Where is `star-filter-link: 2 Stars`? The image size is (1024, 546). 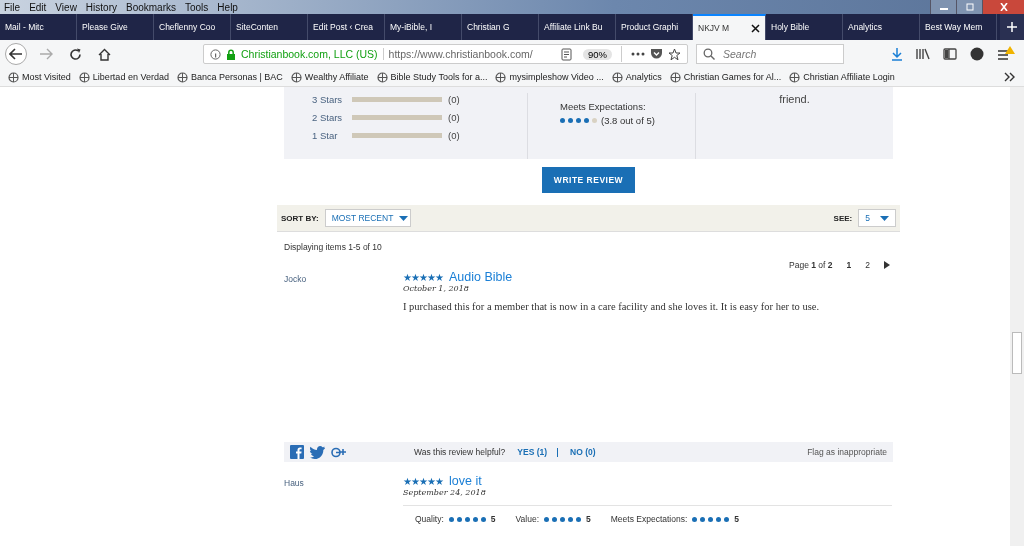 star-filter-link: 2 Stars is located at coordinates (332, 117).